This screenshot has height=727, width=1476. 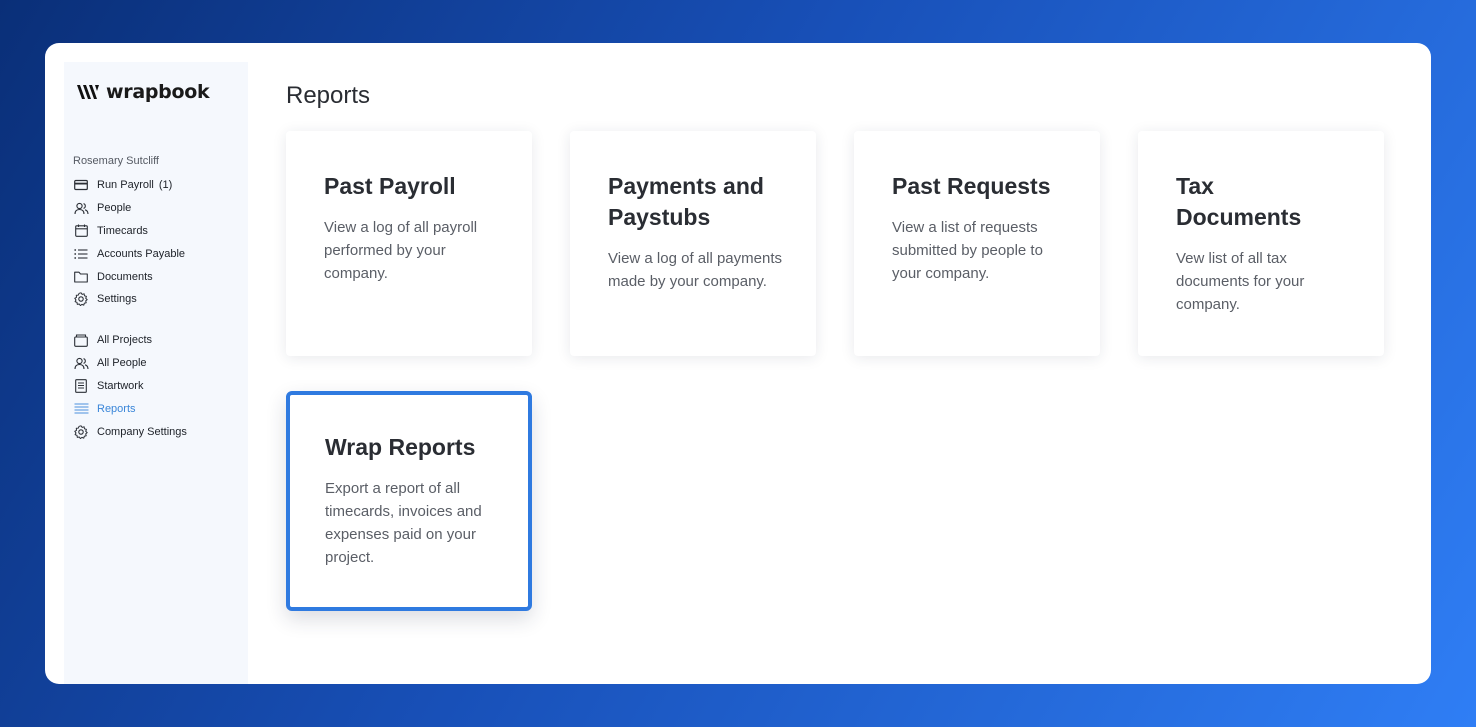 I want to click on sidebar-item-accounts-payable: Accounts Payable, so click(x=129, y=253).